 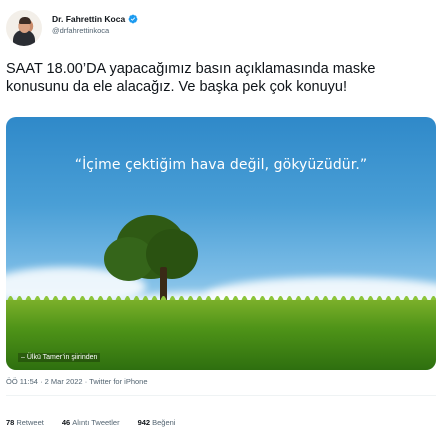 What do you see at coordinates (64, 381) in the screenshot?
I see `tweet-date: 2 Mar 2022` at bounding box center [64, 381].